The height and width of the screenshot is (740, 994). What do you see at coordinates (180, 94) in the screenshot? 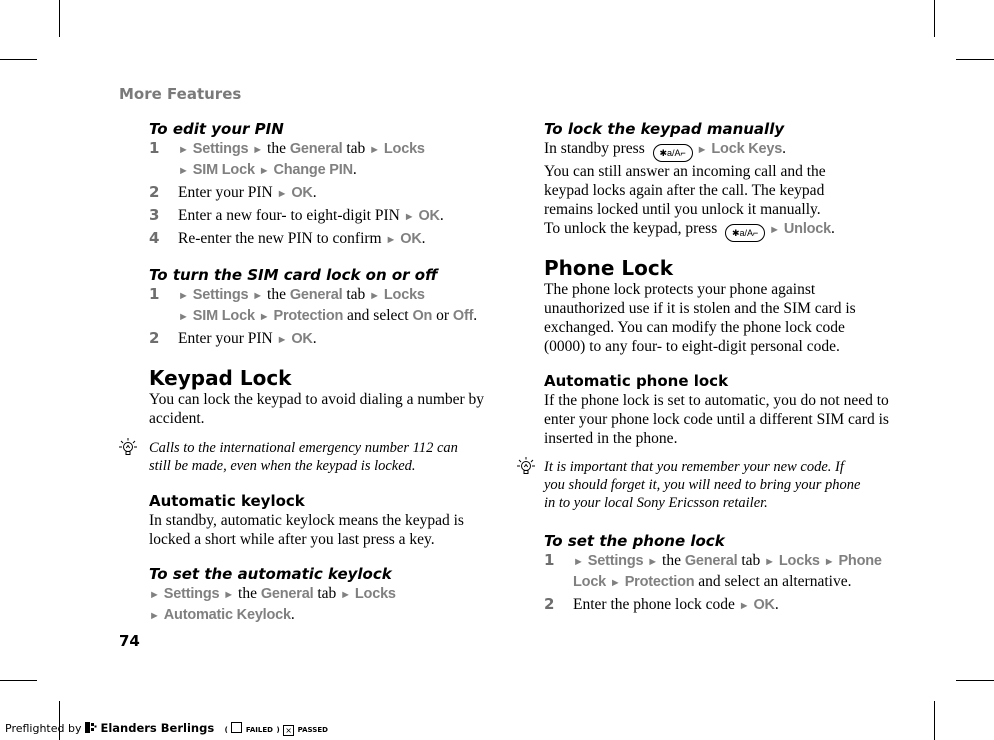
I see `running-title: More Features` at bounding box center [180, 94].